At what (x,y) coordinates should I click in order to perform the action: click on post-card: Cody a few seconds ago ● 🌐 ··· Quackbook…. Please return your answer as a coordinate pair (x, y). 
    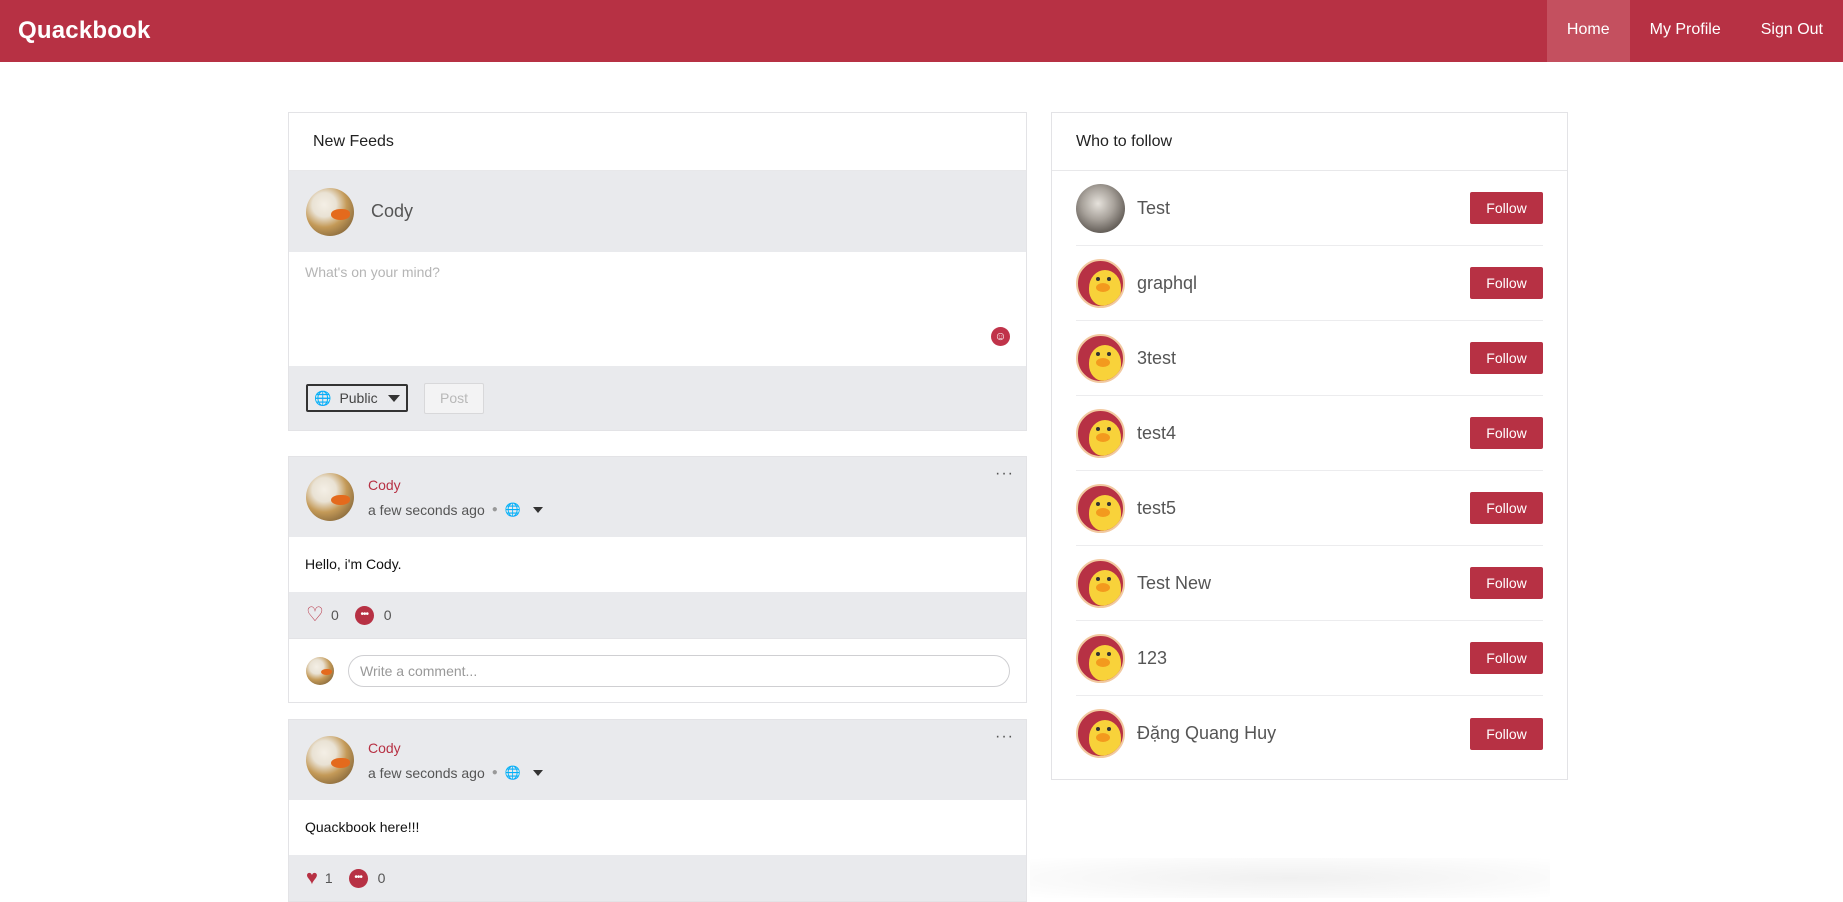
    Looking at the image, I should click on (657, 810).